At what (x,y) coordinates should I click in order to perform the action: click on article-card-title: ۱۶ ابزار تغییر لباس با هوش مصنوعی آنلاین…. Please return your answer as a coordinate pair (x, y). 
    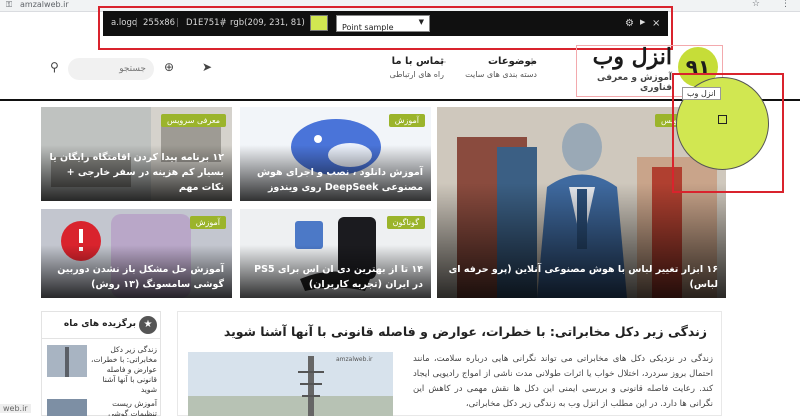
    Looking at the image, I should click on (580, 277).